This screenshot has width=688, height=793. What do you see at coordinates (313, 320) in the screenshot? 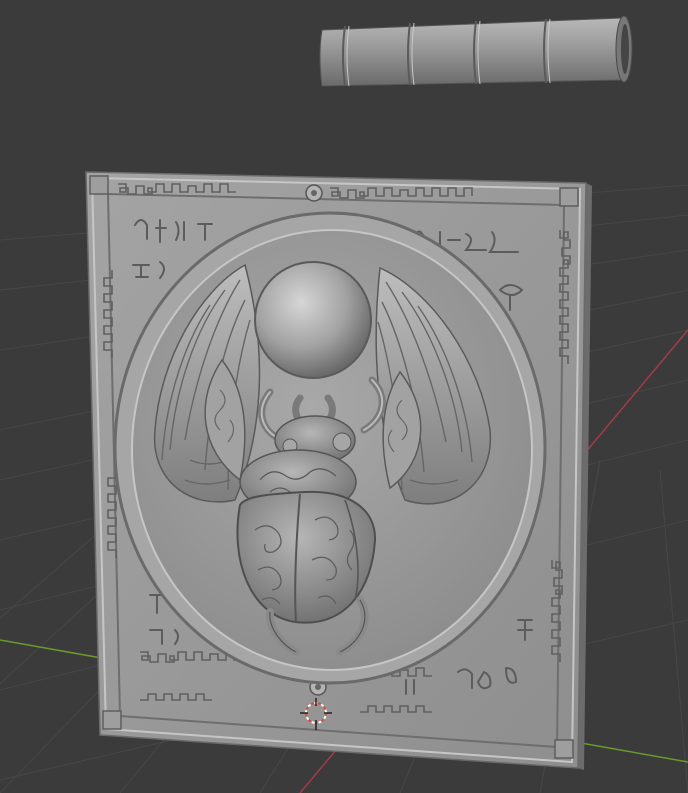
I see `sun-disc` at bounding box center [313, 320].